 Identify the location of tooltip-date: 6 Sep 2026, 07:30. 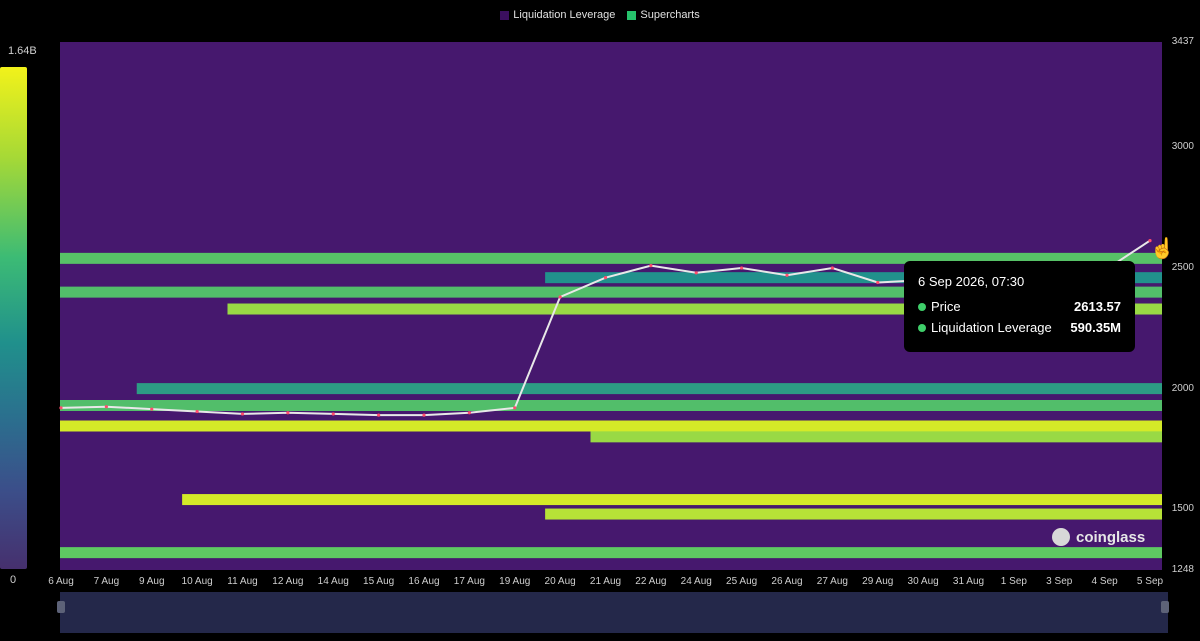
(971, 281).